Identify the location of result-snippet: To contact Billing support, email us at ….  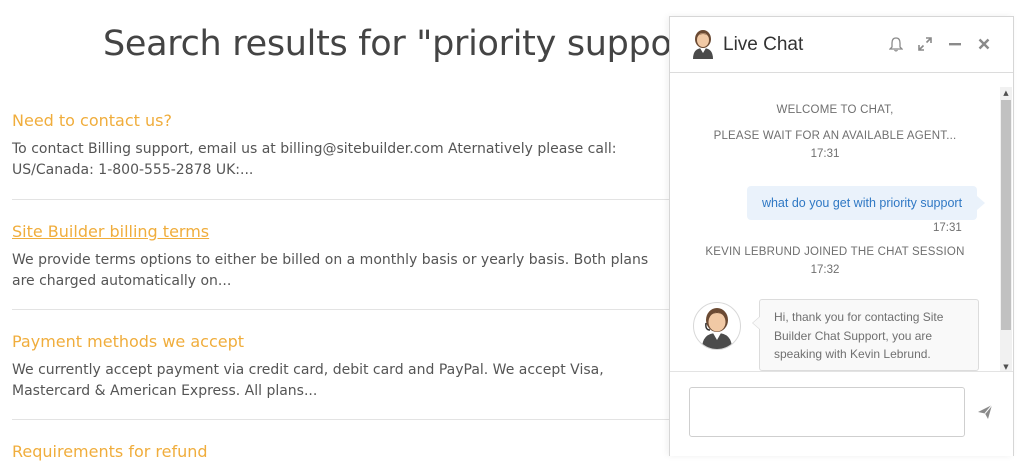
(314, 159).